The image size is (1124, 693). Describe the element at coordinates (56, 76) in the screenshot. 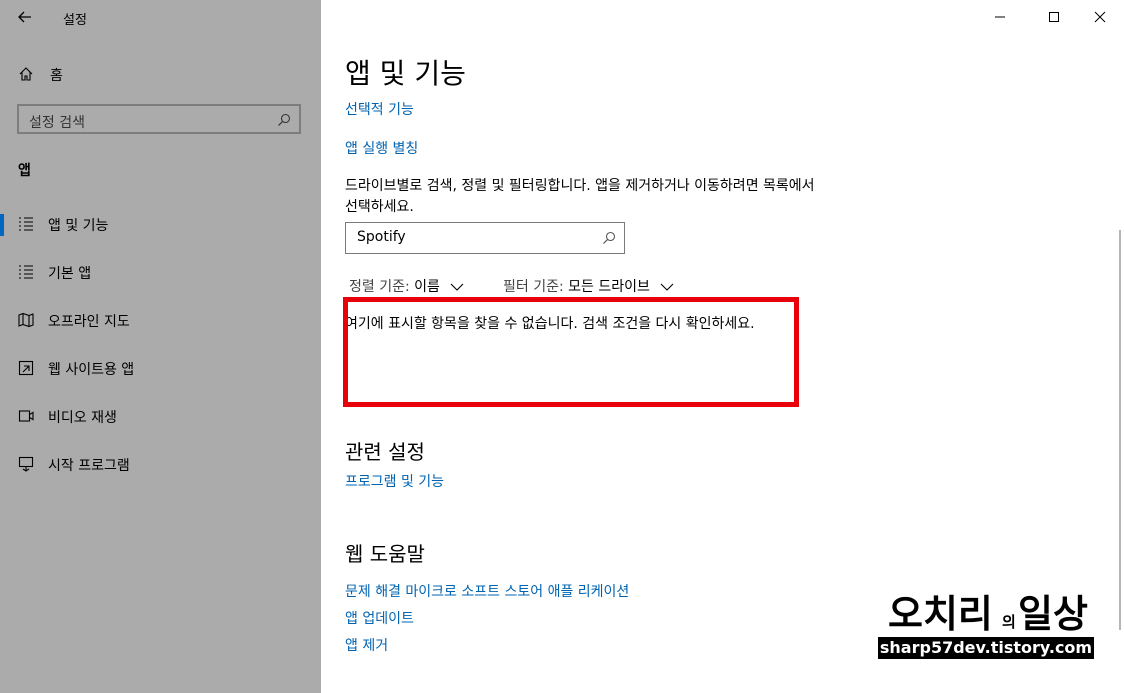

I see `sidebar-home-label: 홈` at that location.